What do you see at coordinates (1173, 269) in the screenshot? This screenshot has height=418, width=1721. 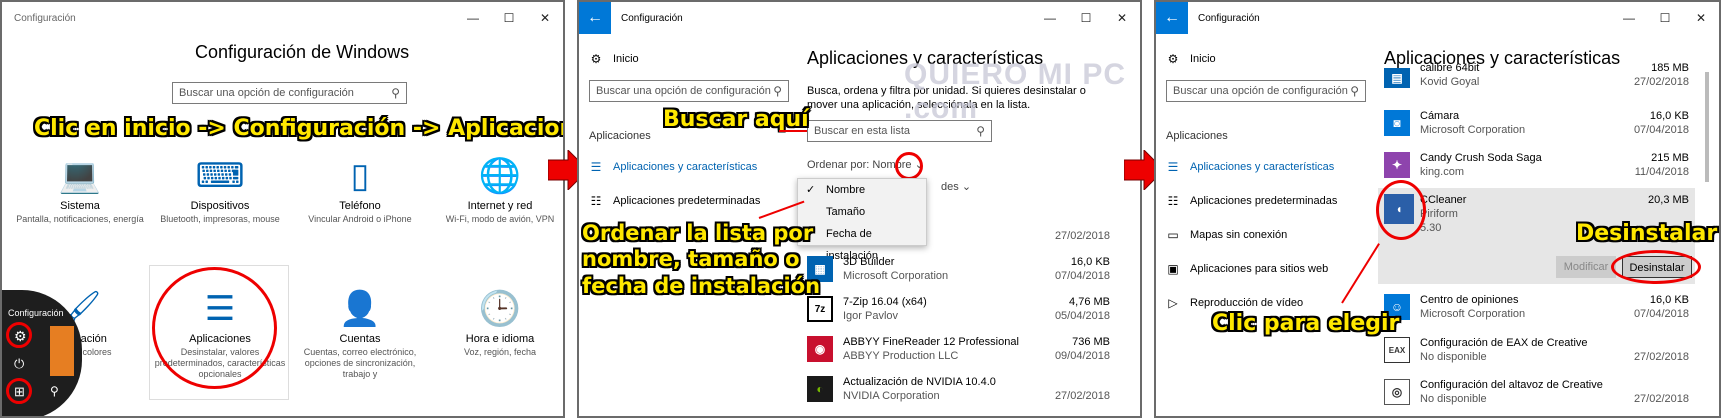 I see `web-icon: ▣` at bounding box center [1173, 269].